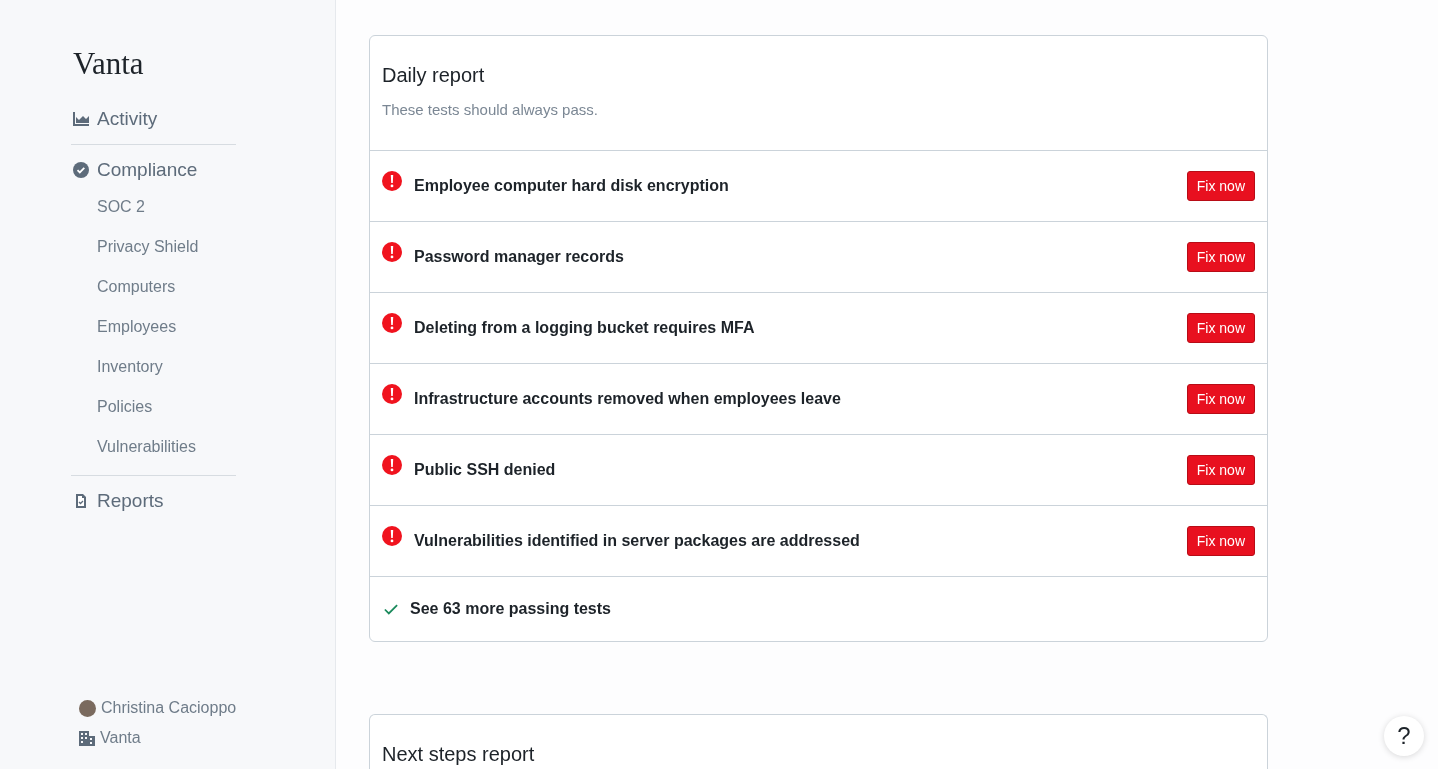  What do you see at coordinates (81, 170) in the screenshot?
I see `check-circle-icon` at bounding box center [81, 170].